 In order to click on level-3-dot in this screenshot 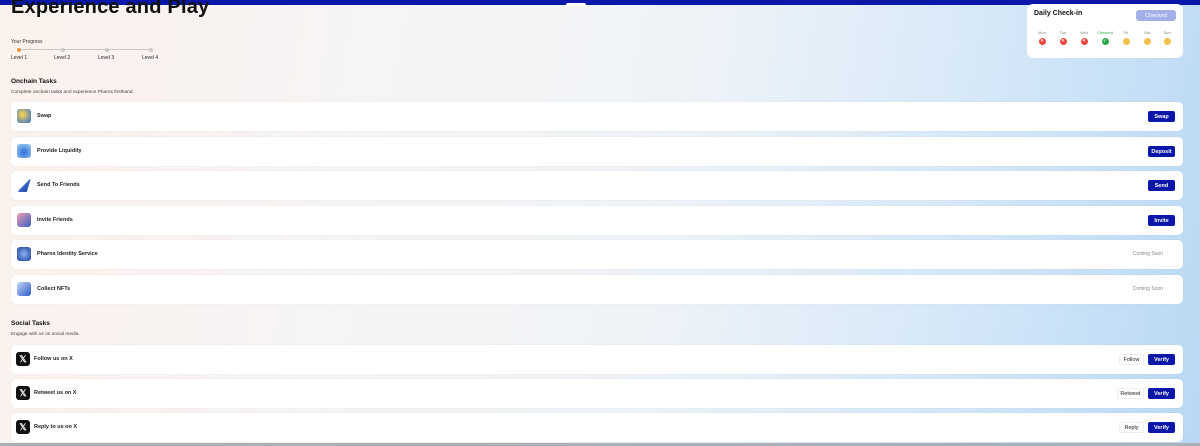, I will do `click(107, 49)`.